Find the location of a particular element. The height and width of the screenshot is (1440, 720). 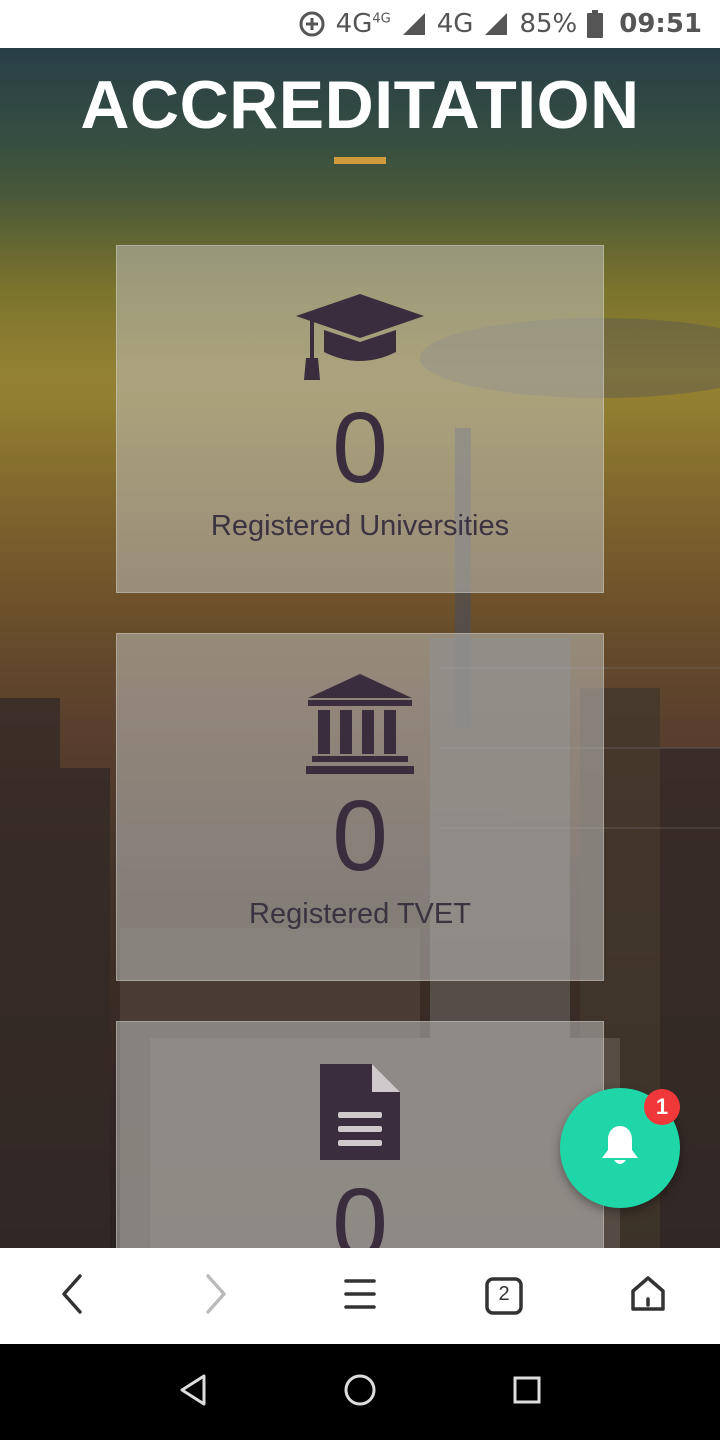

tvet-count: 0 is located at coordinates (360, 836).